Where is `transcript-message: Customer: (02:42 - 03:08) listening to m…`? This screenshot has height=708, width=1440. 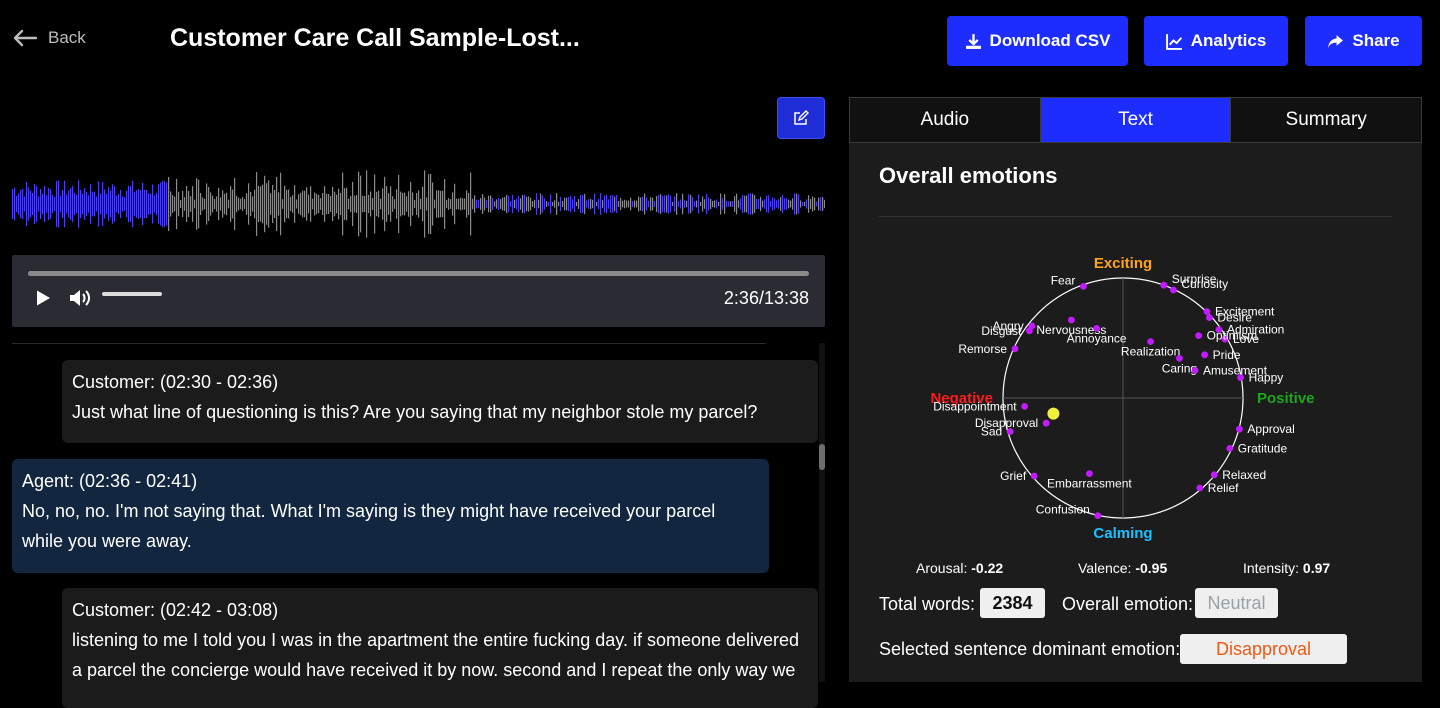 transcript-message: Customer: (02:42 - 03:08) listening to m… is located at coordinates (440, 648).